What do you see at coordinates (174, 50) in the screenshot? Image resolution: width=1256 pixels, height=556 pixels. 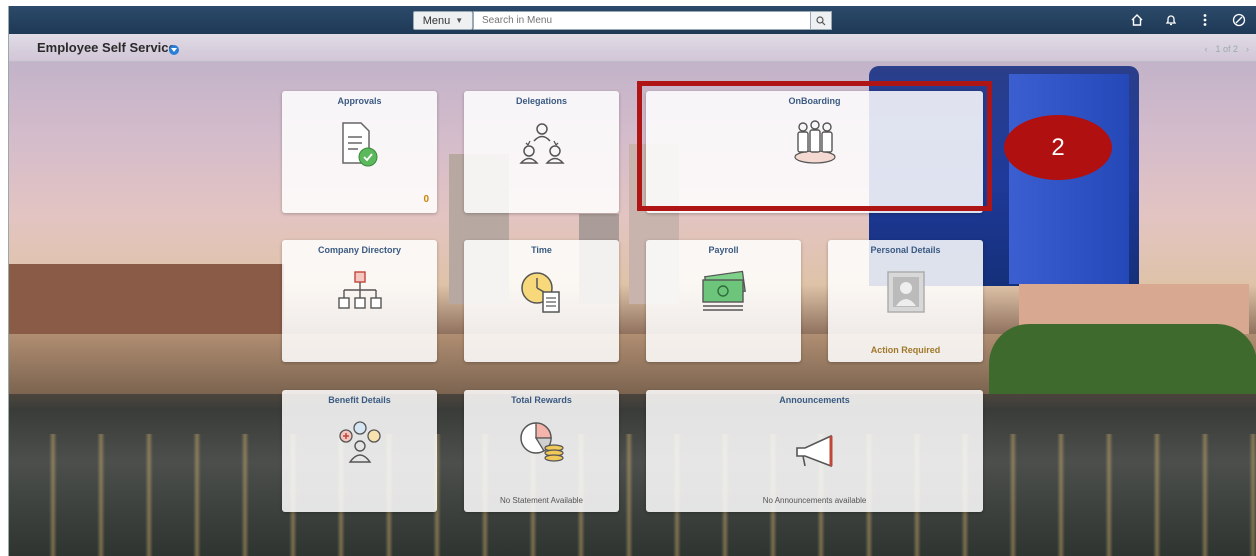 I see `homepage-dropdown-icon` at bounding box center [174, 50].